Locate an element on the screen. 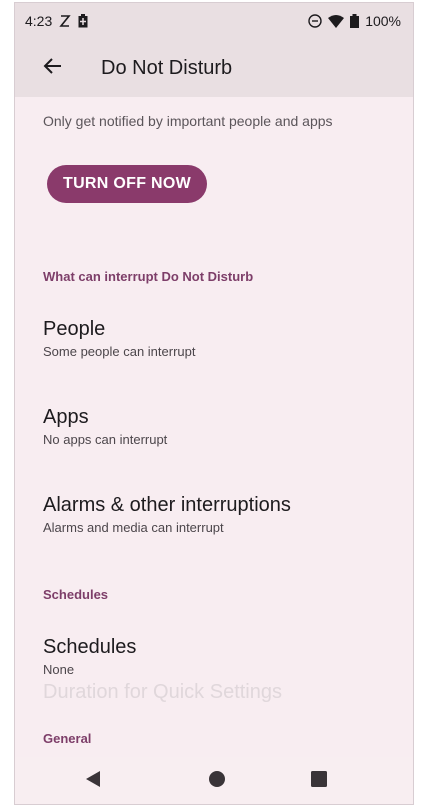 This screenshot has height=807, width=424. arrow-left-icon is located at coordinates (53, 68).